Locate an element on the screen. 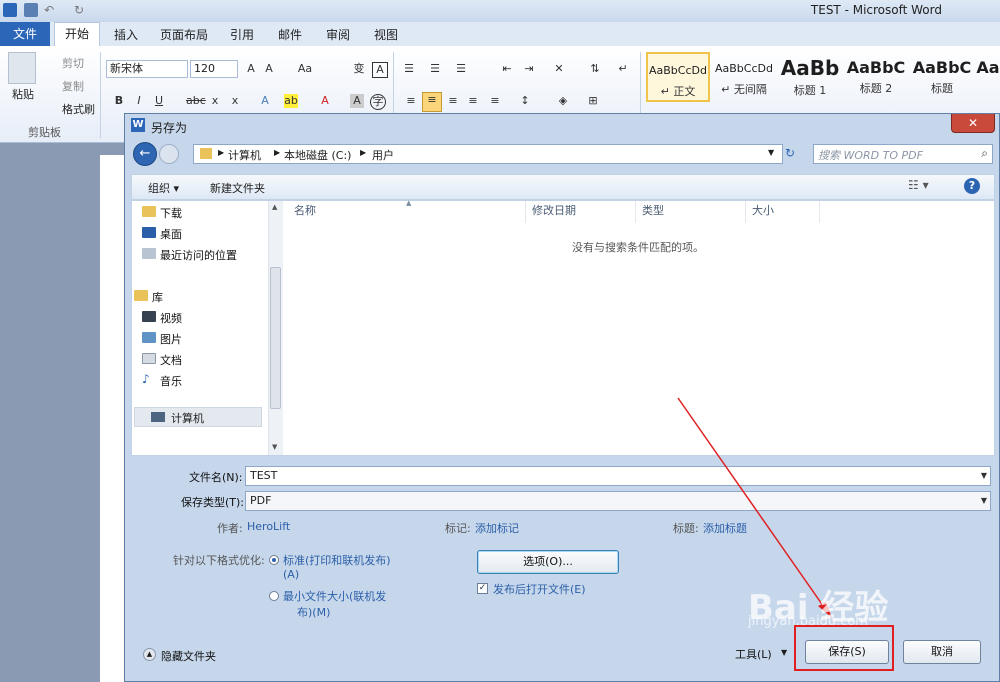  watermark-url: jingyan.baidu.com is located at coordinates (808, 621).